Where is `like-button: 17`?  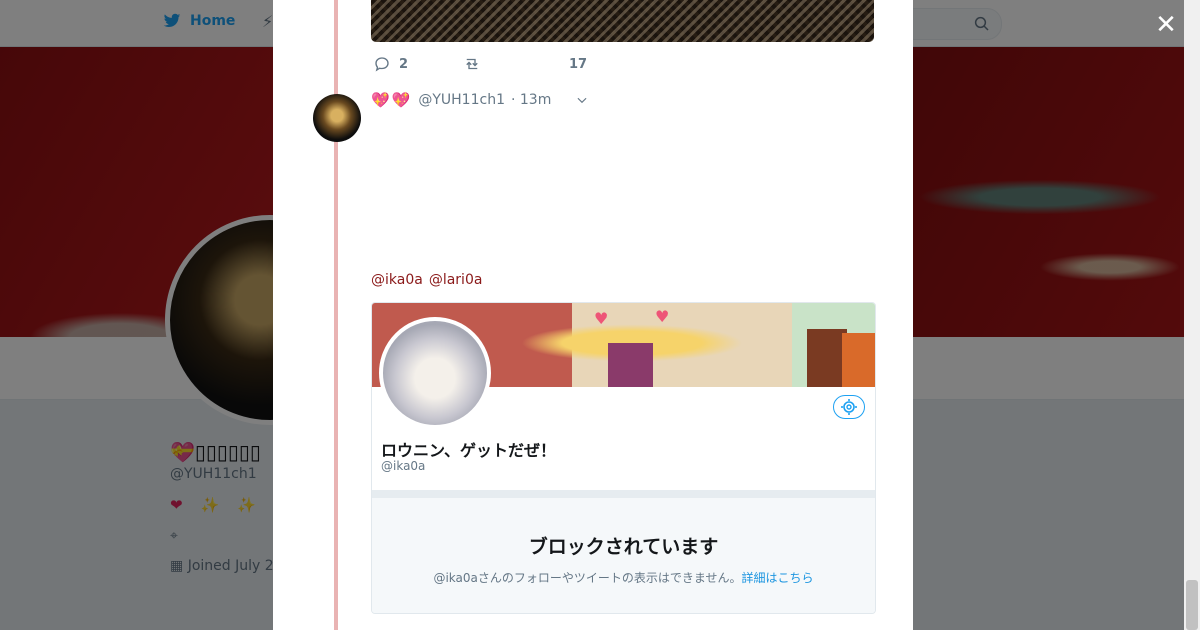 like-button: 17 is located at coordinates (578, 64).